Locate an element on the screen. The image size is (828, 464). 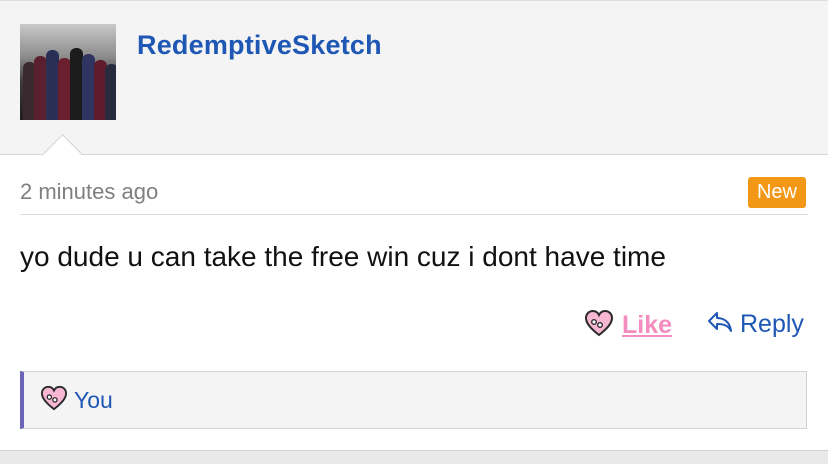
reply-arrow-icon is located at coordinates (720, 324).